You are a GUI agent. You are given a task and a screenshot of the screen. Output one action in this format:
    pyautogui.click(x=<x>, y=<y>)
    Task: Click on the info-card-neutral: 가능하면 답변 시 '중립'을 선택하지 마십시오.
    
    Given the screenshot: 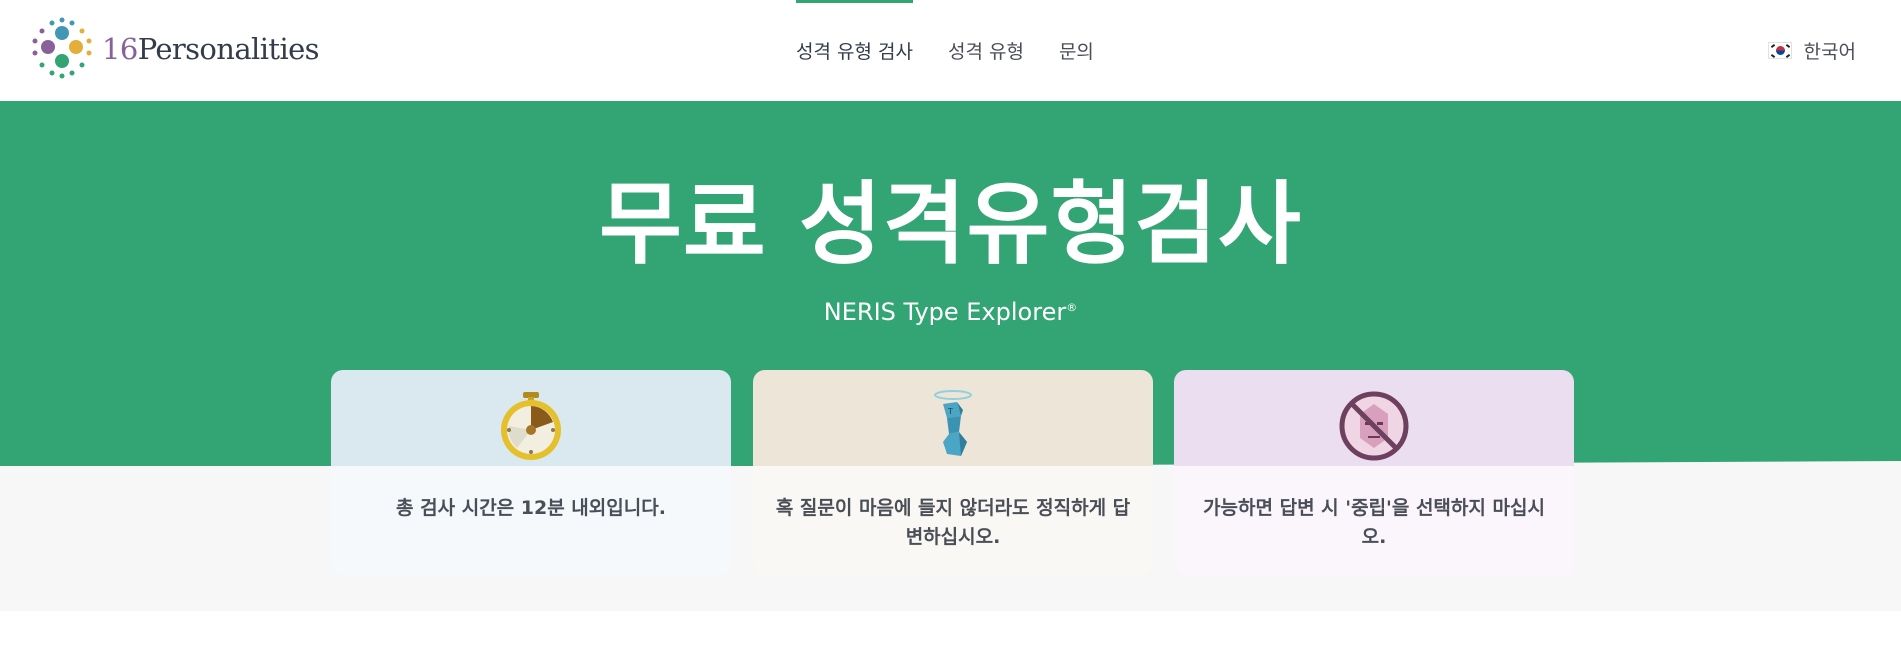 What is the action you would take?
    pyautogui.click(x=1374, y=473)
    